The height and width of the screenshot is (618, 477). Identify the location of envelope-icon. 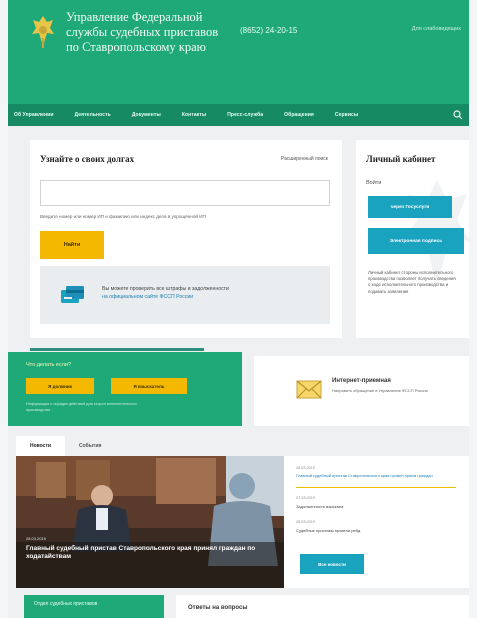
(309, 389).